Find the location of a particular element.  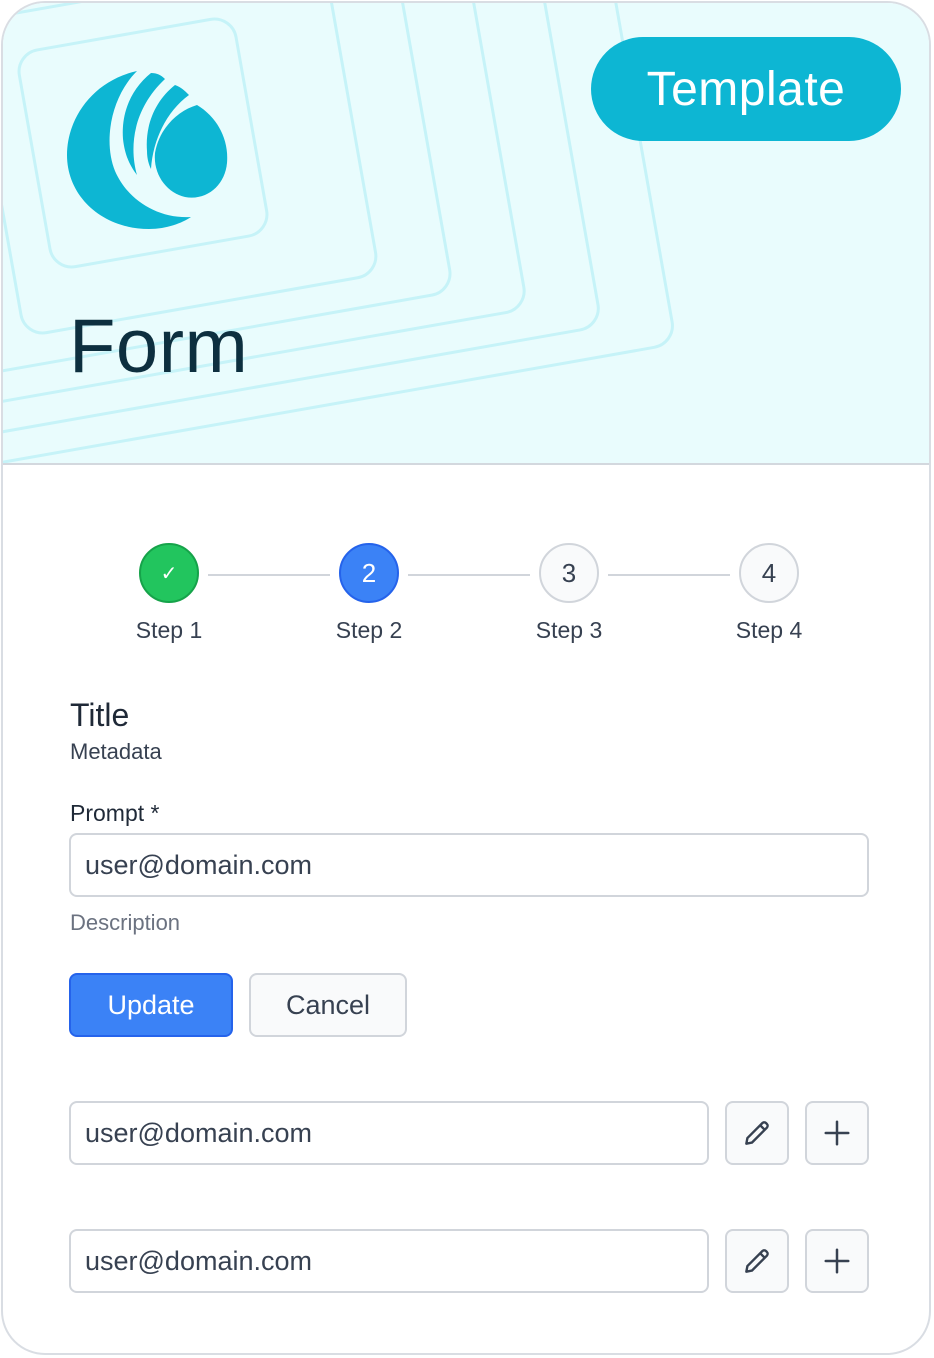

step-label: Step 1 is located at coordinates (169, 630).